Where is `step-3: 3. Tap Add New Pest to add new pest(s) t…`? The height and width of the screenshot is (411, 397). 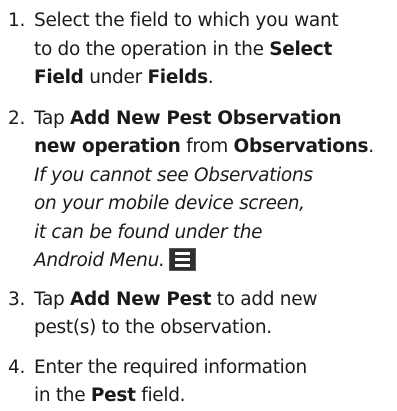 step-3: 3. Tap Add New Pest to add new pest(s) t… is located at coordinates (198, 314).